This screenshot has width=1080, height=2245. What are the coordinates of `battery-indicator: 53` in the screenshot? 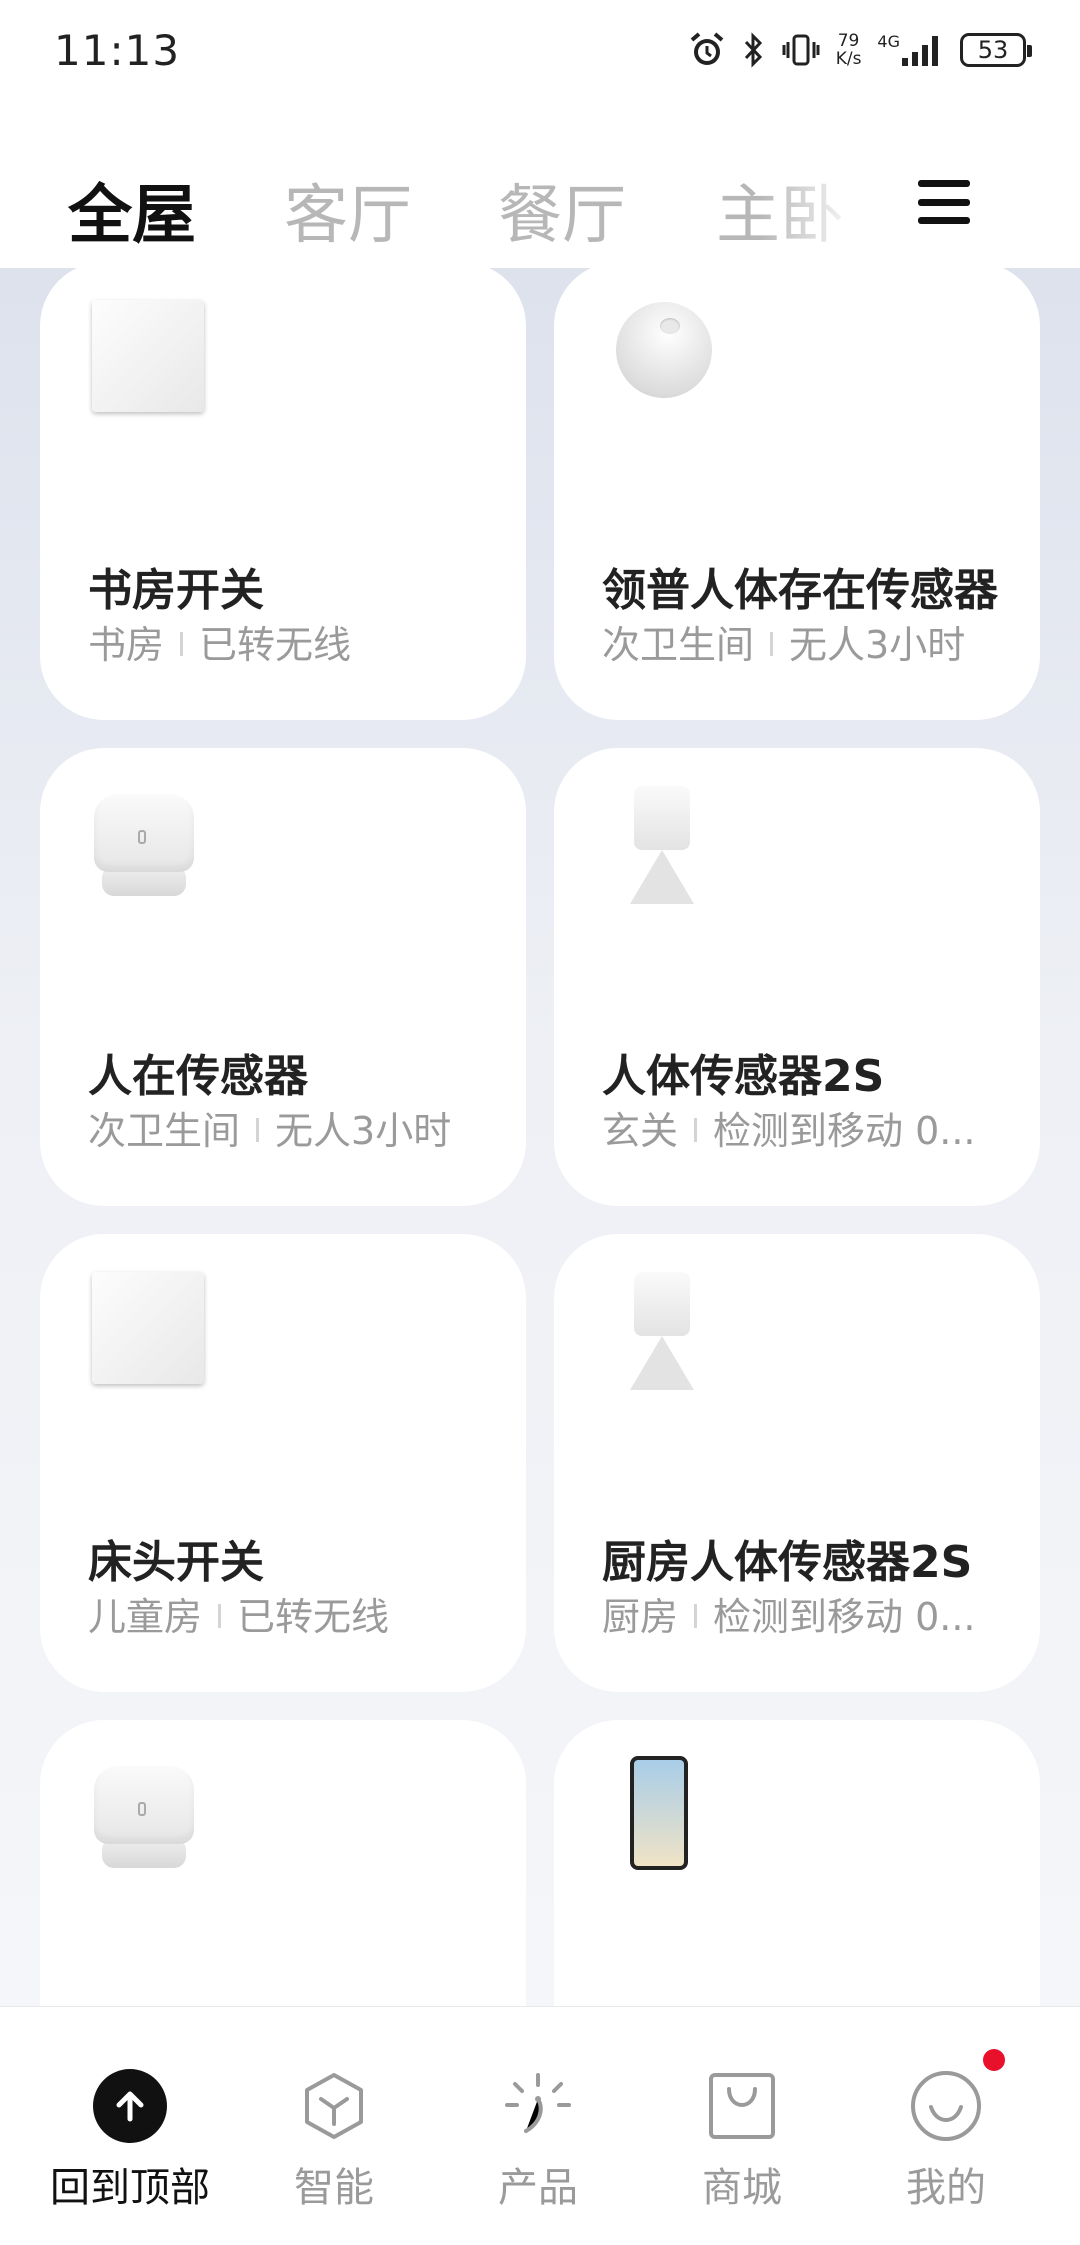 It's located at (996, 50).